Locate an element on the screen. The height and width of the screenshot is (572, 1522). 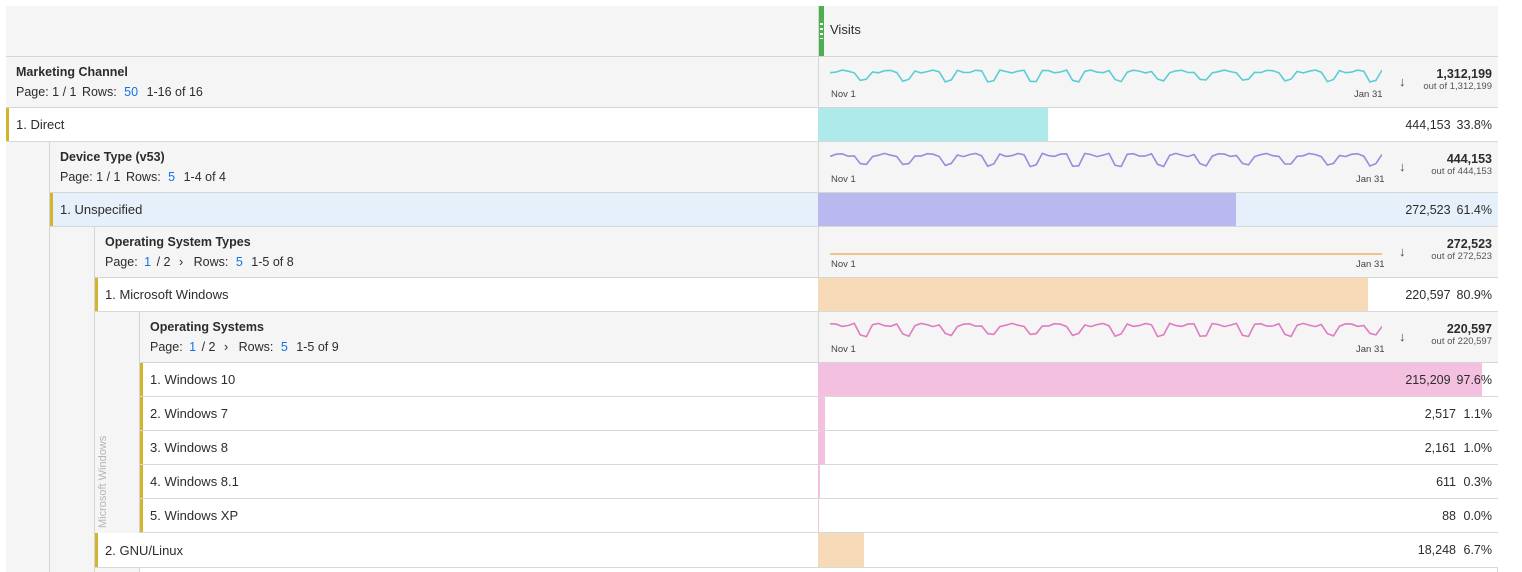
row-label: 5. Windows XP is located at coordinates (194, 515).